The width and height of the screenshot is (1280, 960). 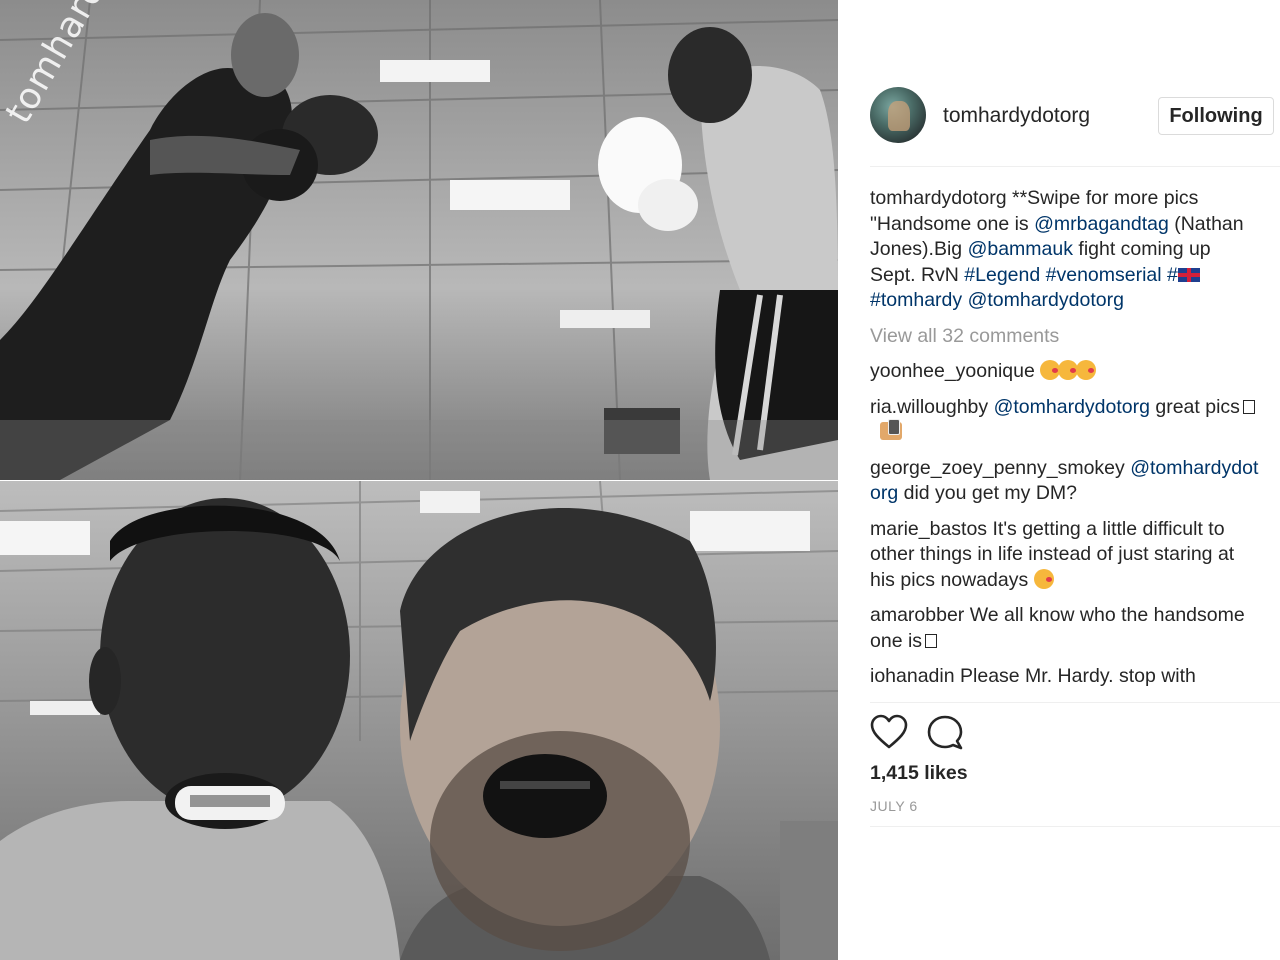 What do you see at coordinates (952, 371) in the screenshot?
I see `comment-username: yoonhee_yoonique` at bounding box center [952, 371].